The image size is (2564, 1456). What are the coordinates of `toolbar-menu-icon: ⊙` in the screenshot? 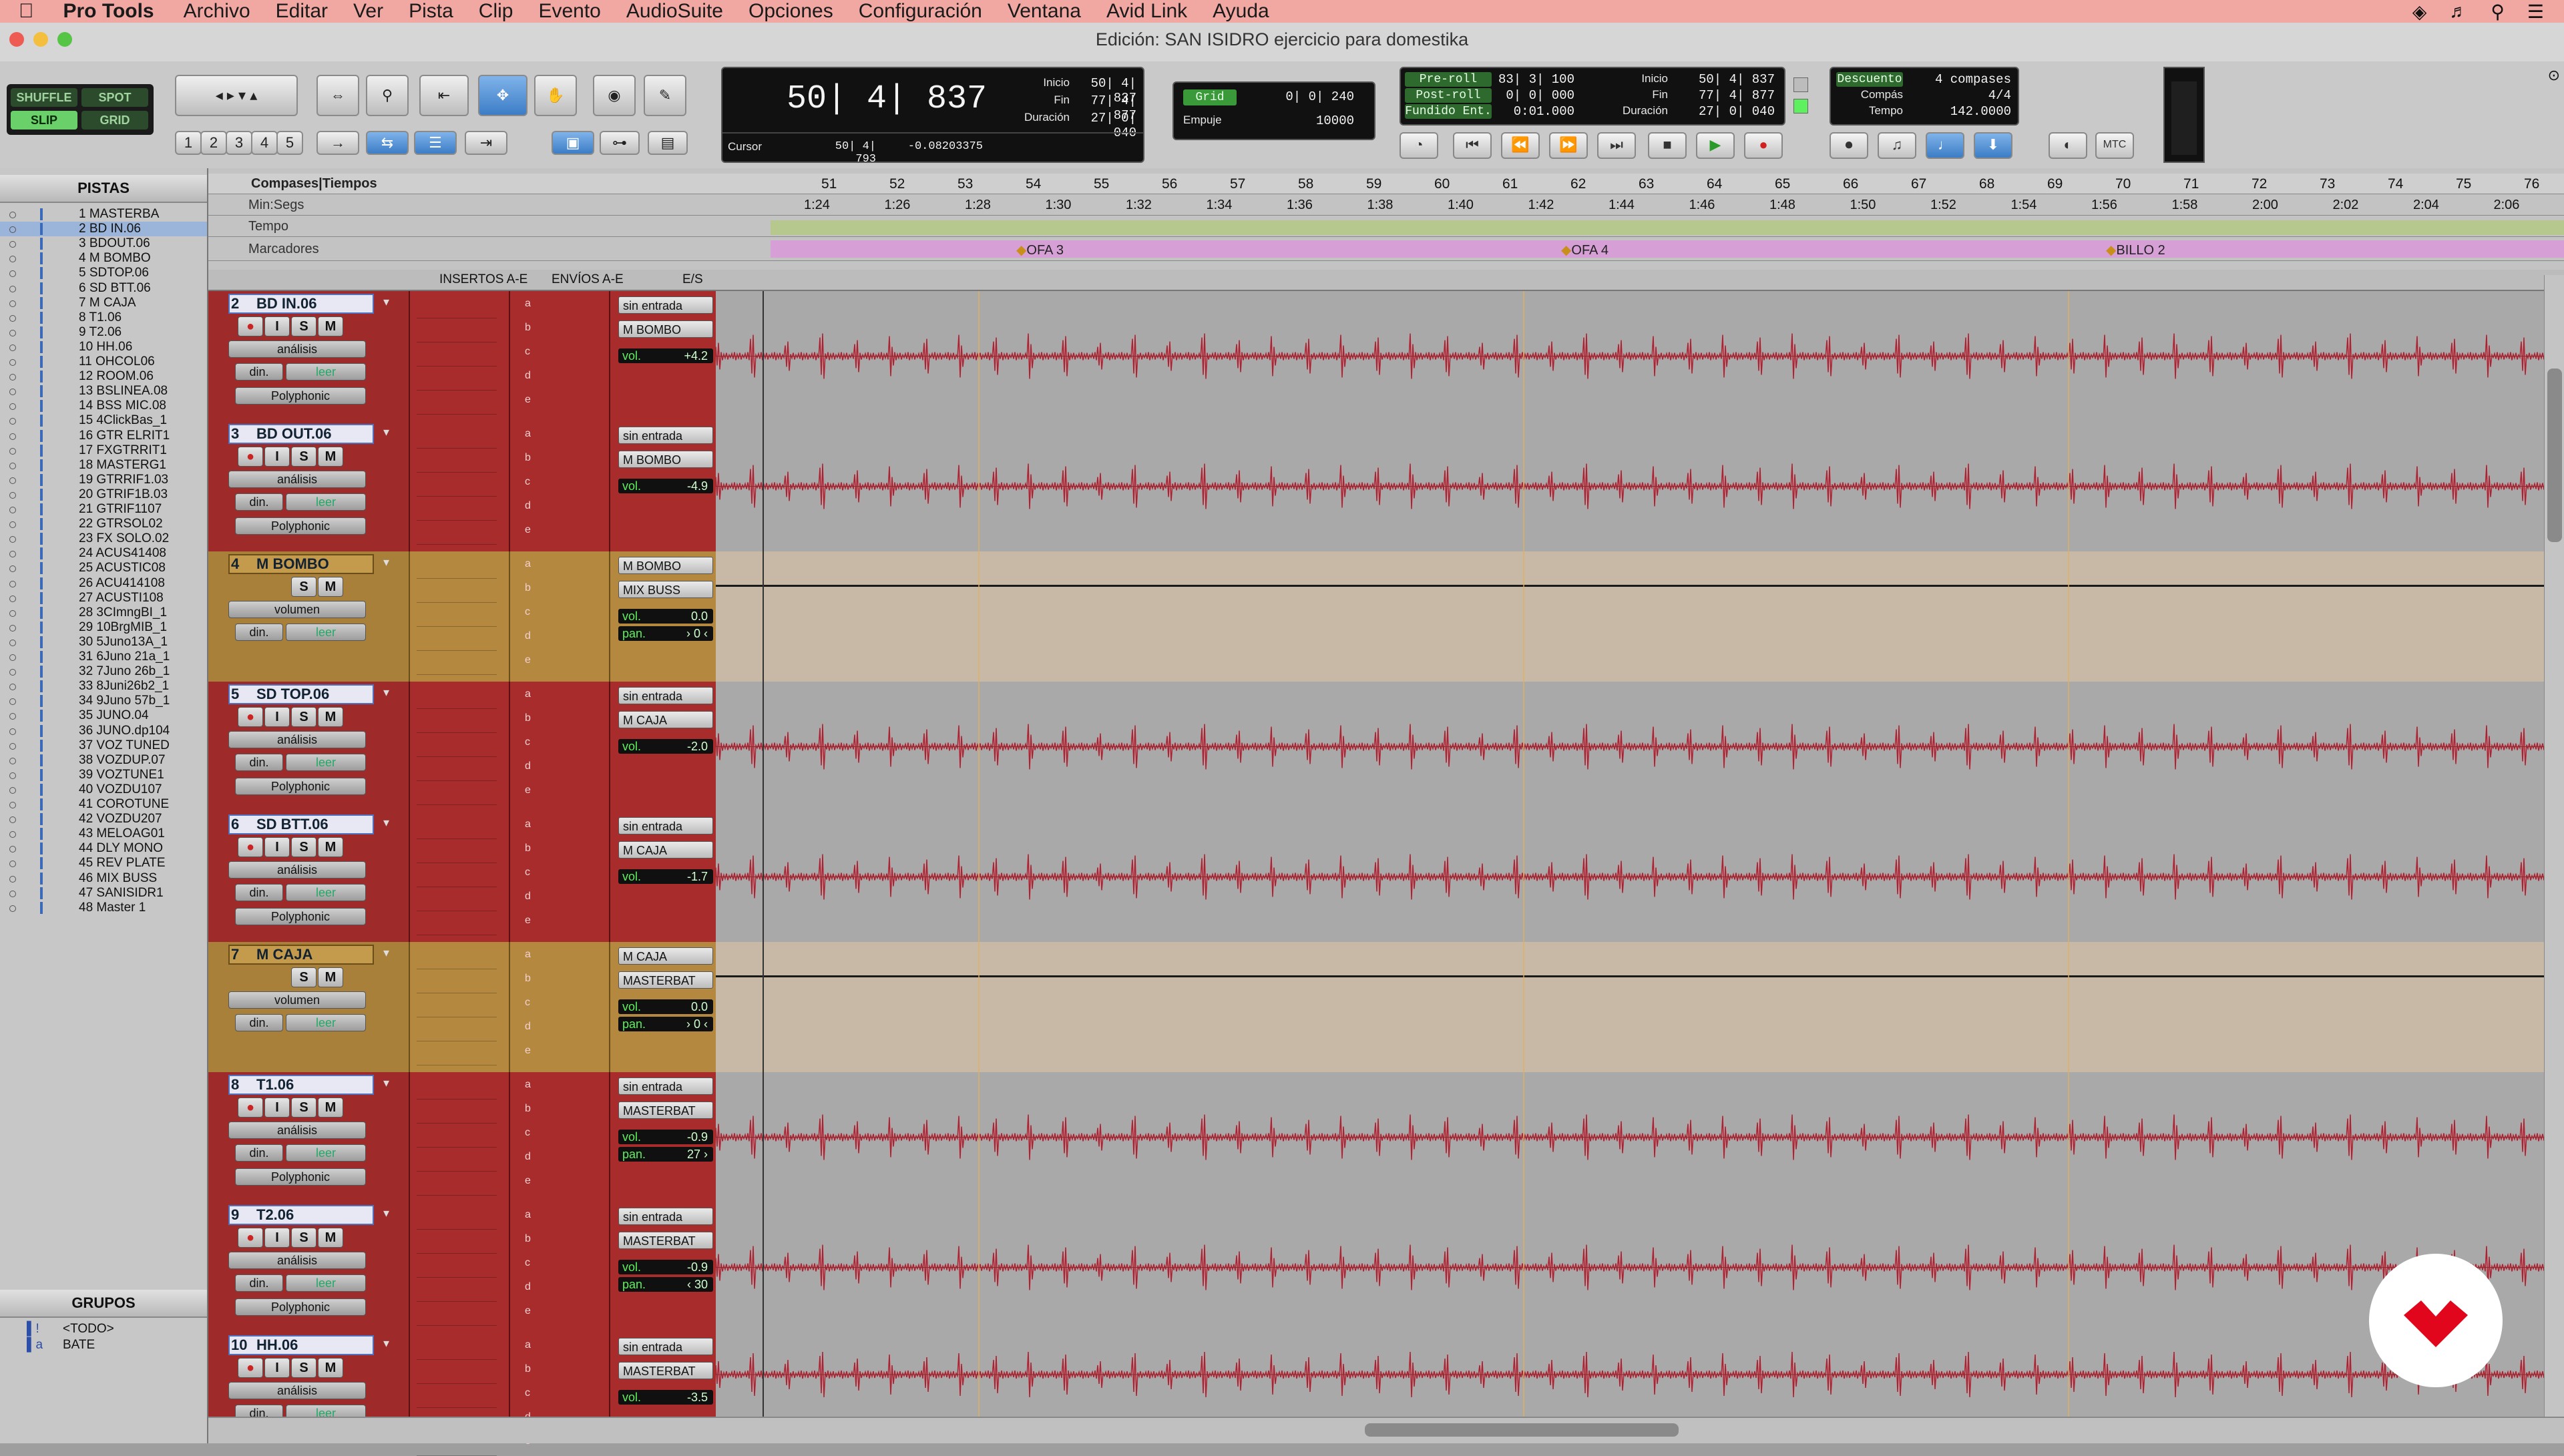 It's located at (2554, 75).